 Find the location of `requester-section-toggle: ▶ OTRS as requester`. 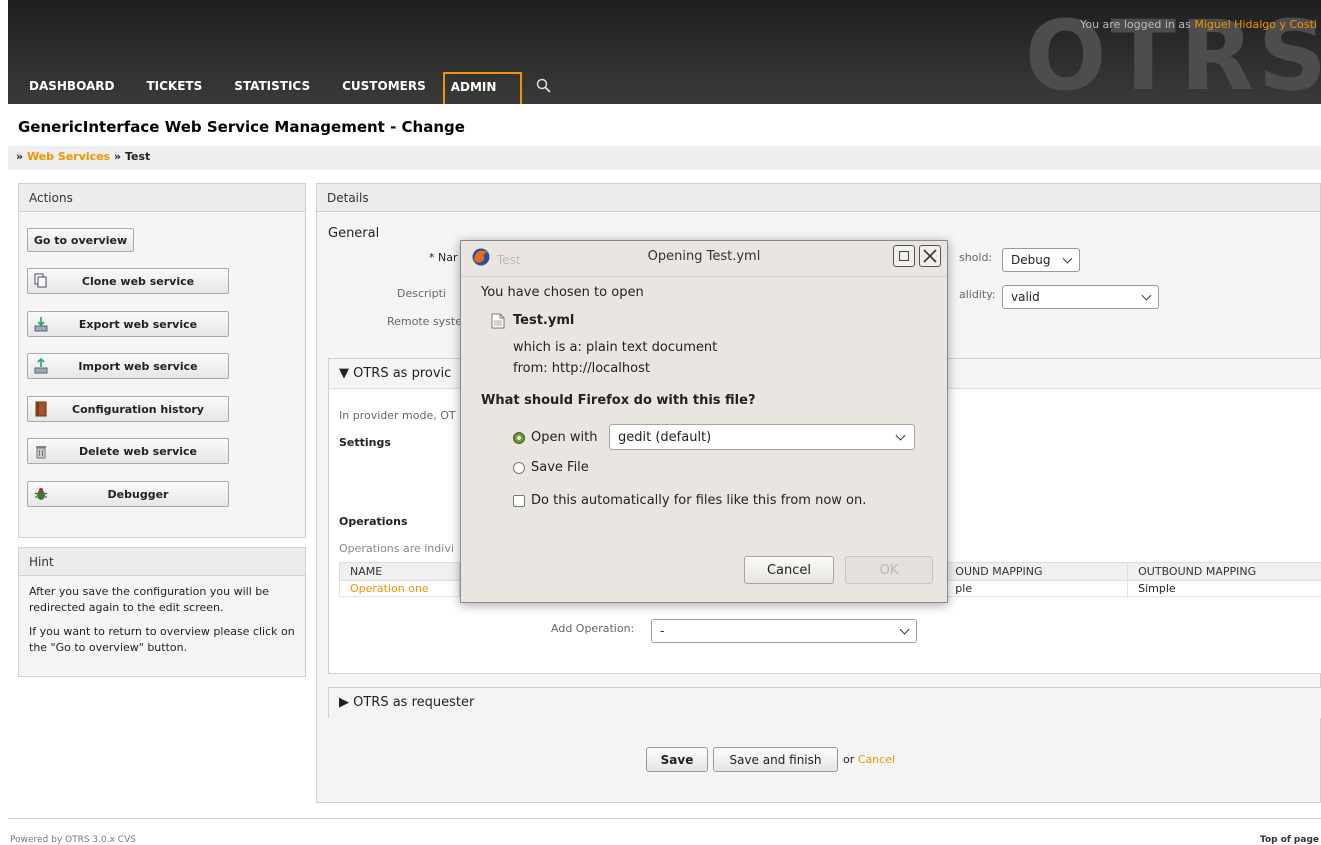

requester-section-toggle: ▶ OTRS as requester is located at coordinates (825, 703).